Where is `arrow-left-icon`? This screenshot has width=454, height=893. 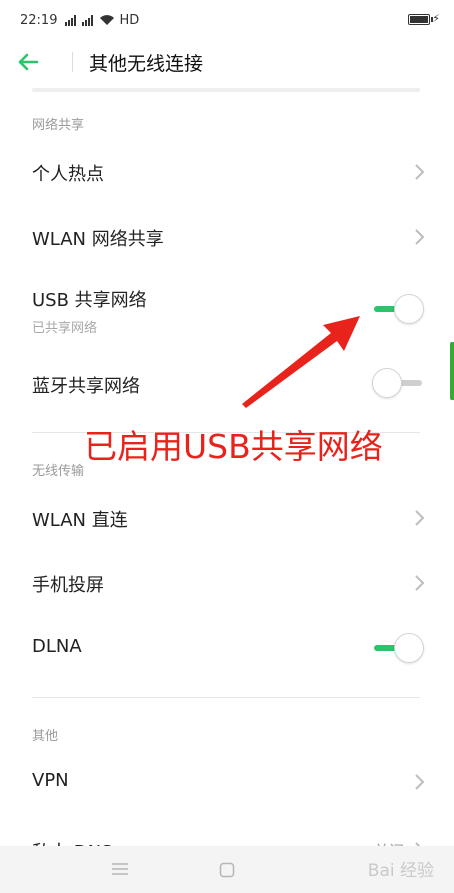
arrow-left-icon is located at coordinates (28, 62).